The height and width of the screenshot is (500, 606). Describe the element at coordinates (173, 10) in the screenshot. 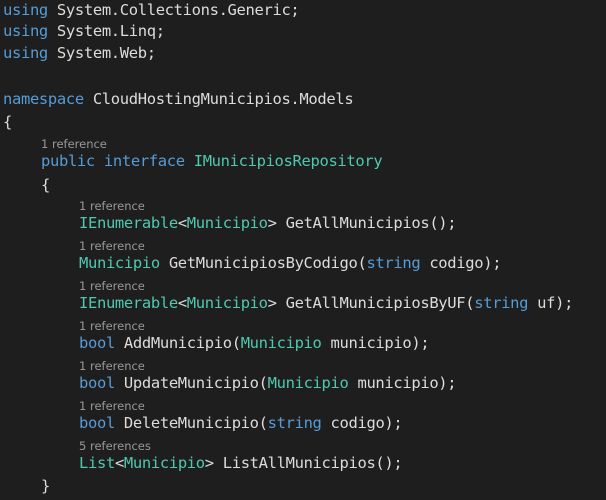

I see `namespace-ref: System.Collections.Generic;` at that location.